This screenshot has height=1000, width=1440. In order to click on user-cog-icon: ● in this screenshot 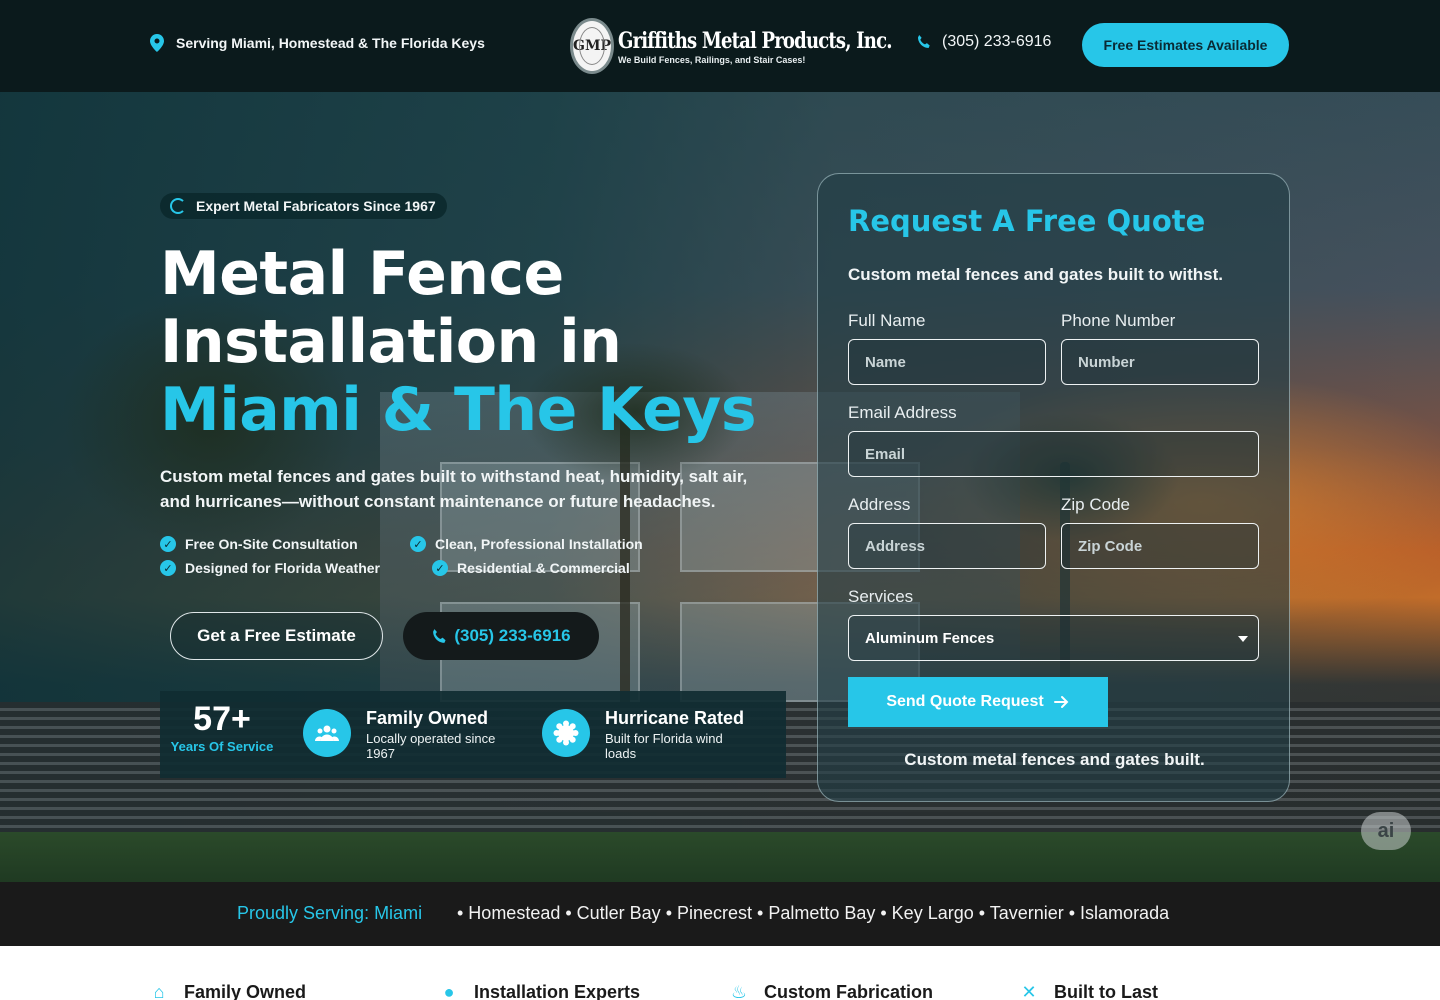, I will do `click(449, 991)`.